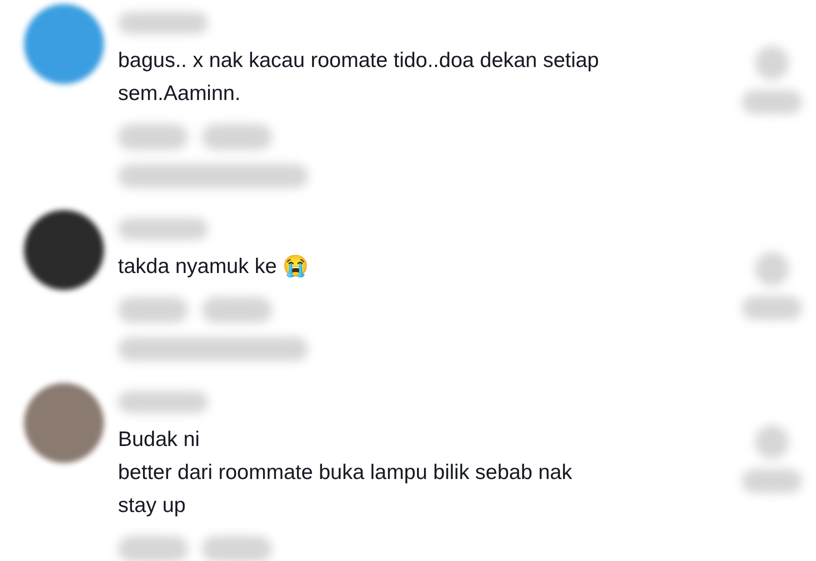 The image size is (816, 561). Describe the element at coordinates (214, 267) in the screenshot. I see `comment-text: takda nyamuk ke 😭` at that location.